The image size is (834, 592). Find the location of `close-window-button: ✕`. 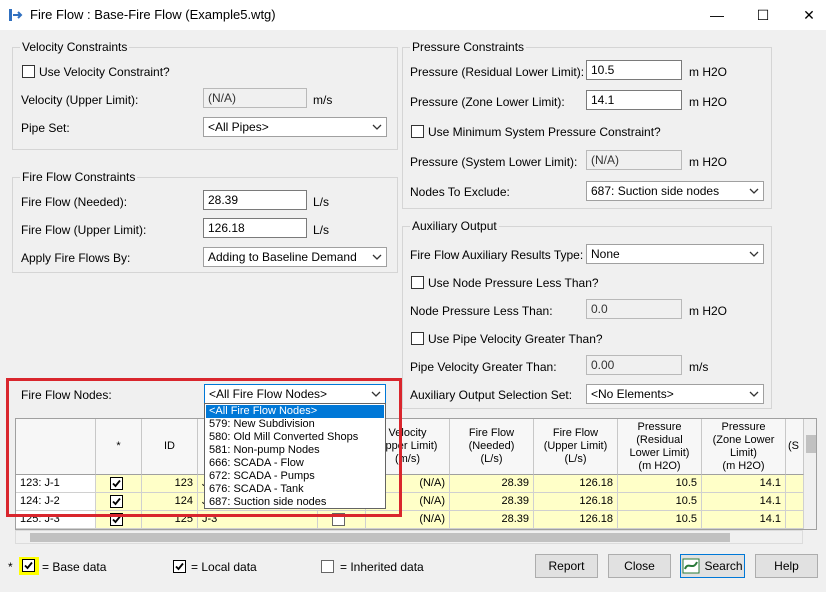

close-window-button: ✕ is located at coordinates (809, 15).